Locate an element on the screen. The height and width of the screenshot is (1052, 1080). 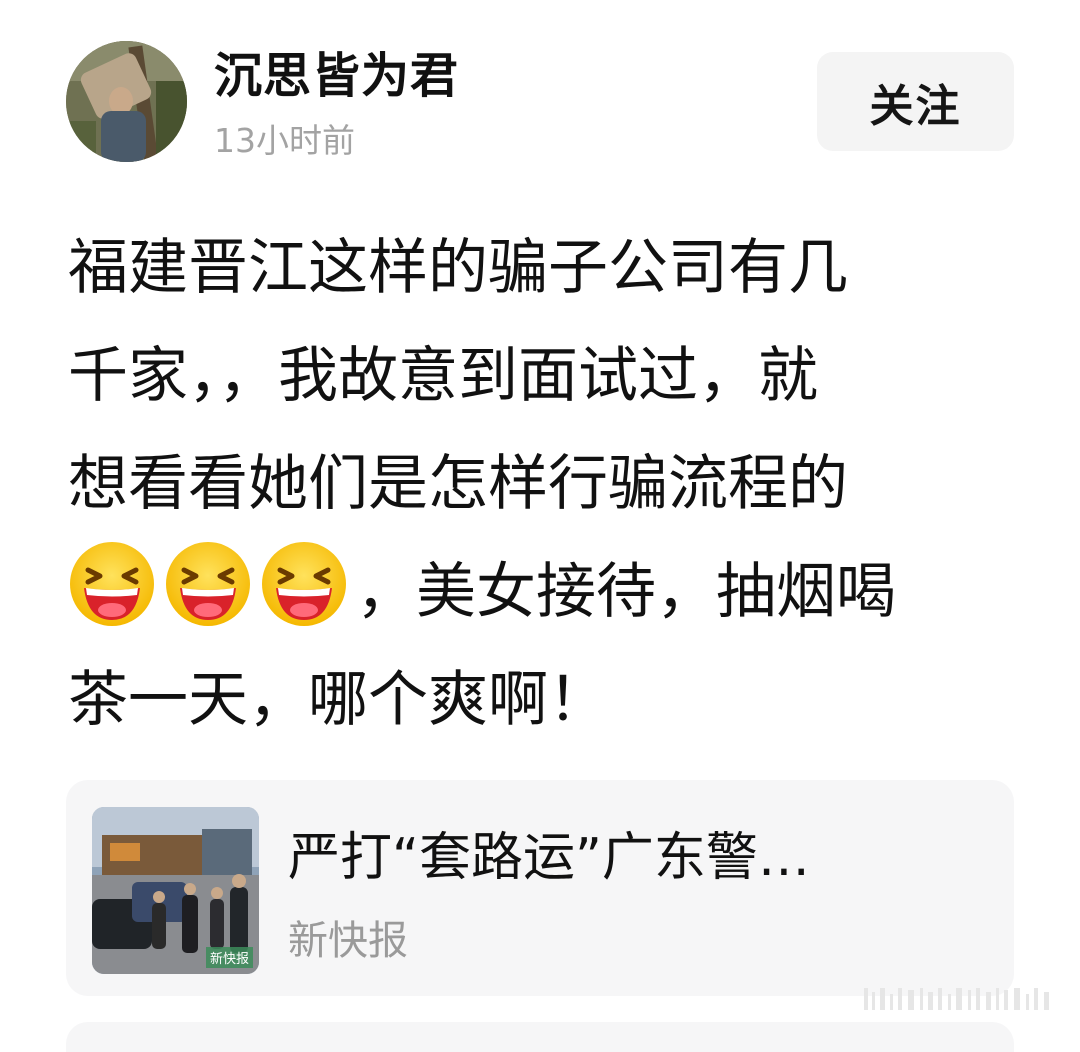
post-text-line: 茶一天，哪个爽啊！ is located at coordinates (338, 700).